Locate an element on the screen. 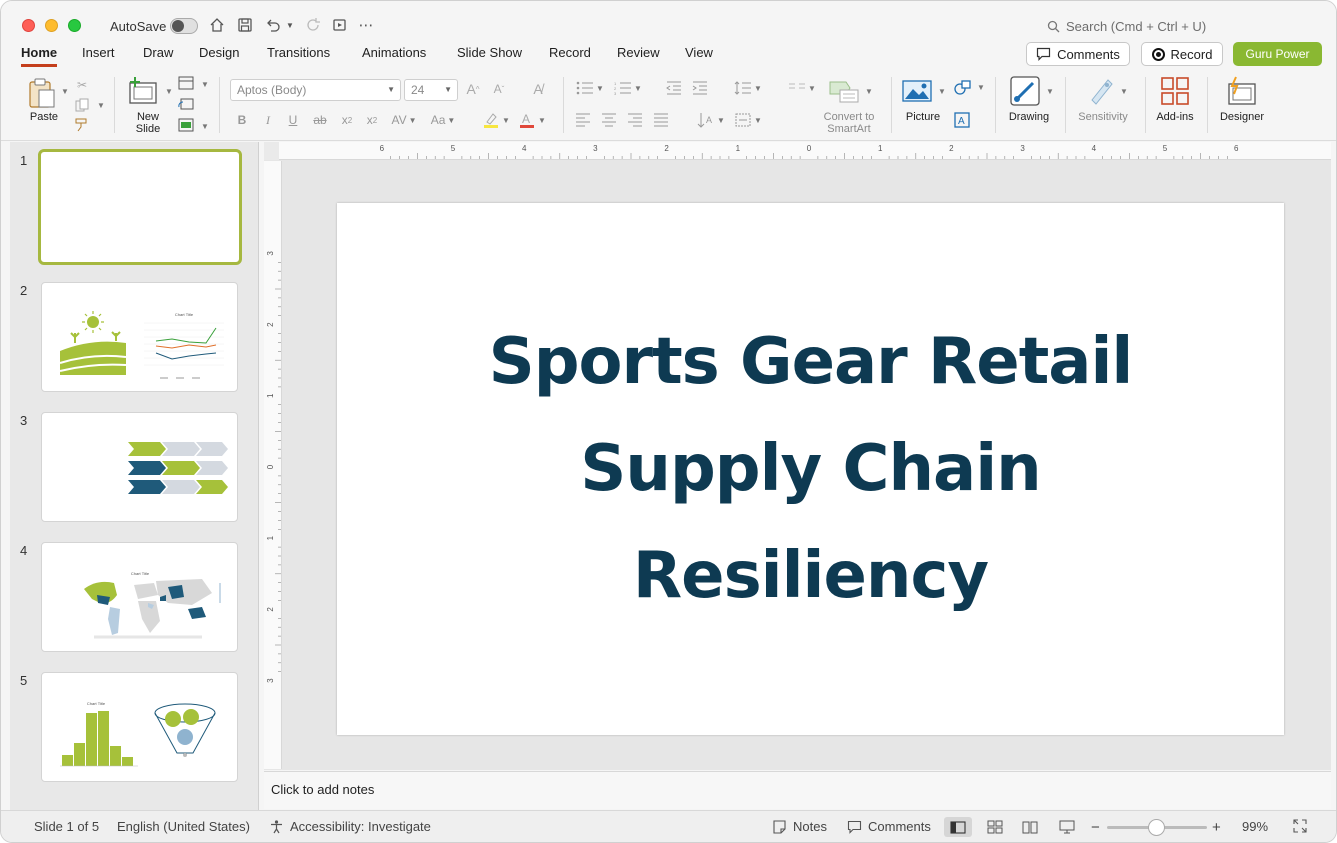 Image resolution: width=1337 pixels, height=843 pixels. tab-view: View is located at coordinates (699, 54).